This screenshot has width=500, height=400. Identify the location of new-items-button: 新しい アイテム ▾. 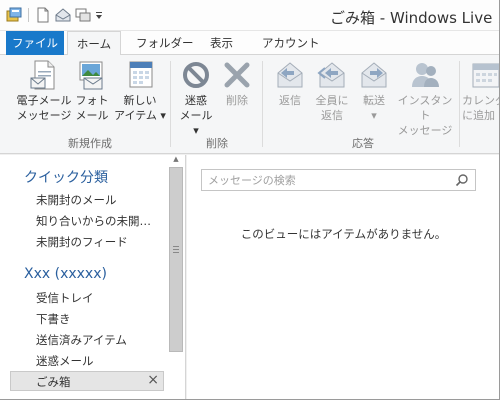
(140, 91).